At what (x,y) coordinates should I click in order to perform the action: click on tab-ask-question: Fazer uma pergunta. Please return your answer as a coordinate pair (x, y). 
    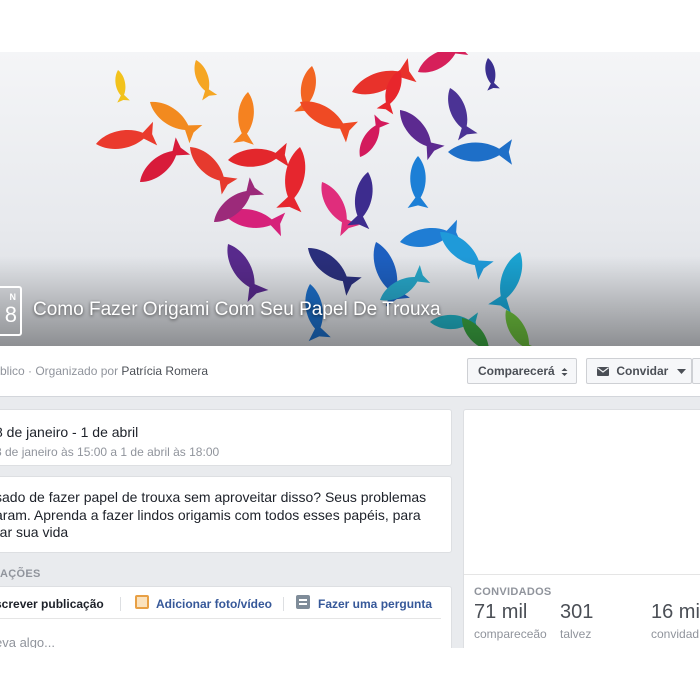
    Looking at the image, I should click on (375, 604).